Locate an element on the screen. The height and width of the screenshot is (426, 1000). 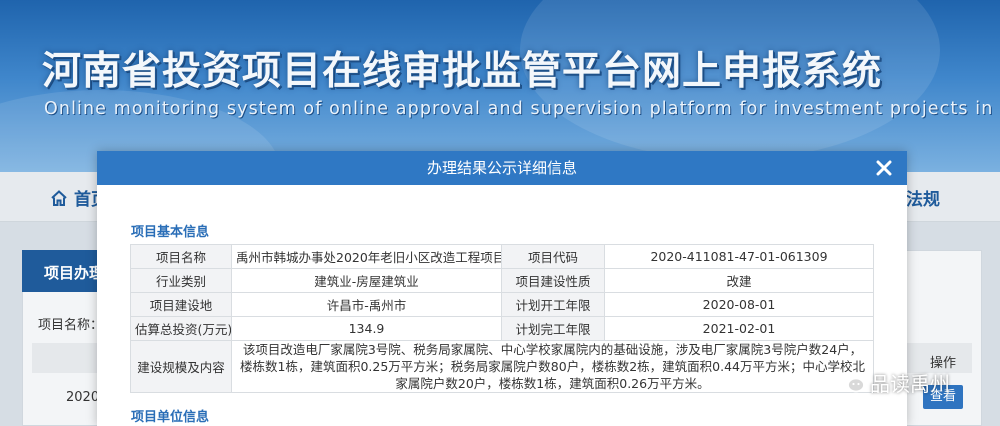
field-value: 改建 is located at coordinates (739, 280).